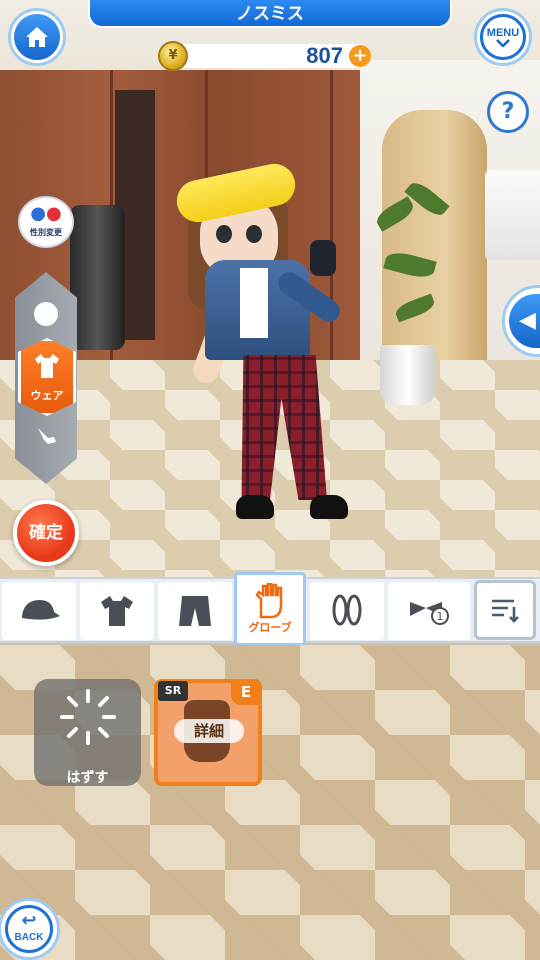  I want to click on menu-icon: MENU, so click(503, 37).